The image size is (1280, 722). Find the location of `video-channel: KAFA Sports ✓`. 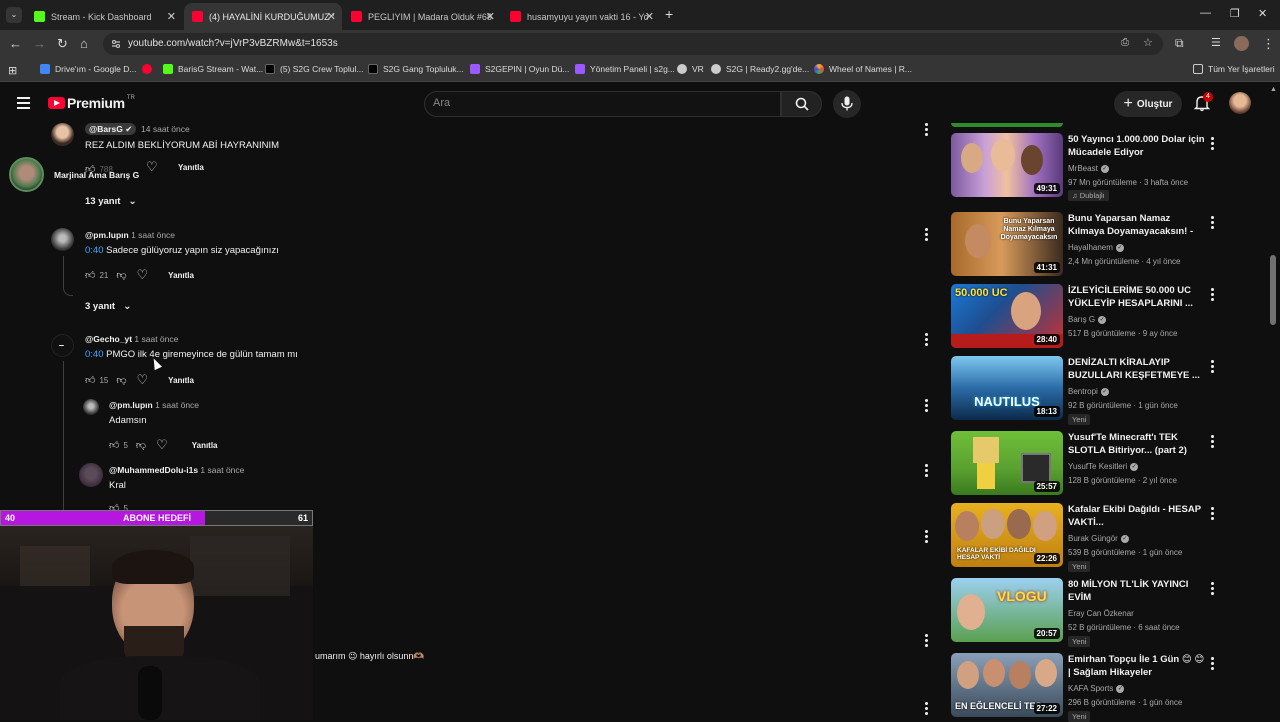

video-channel: KAFA Sports ✓ is located at coordinates (1096, 688).